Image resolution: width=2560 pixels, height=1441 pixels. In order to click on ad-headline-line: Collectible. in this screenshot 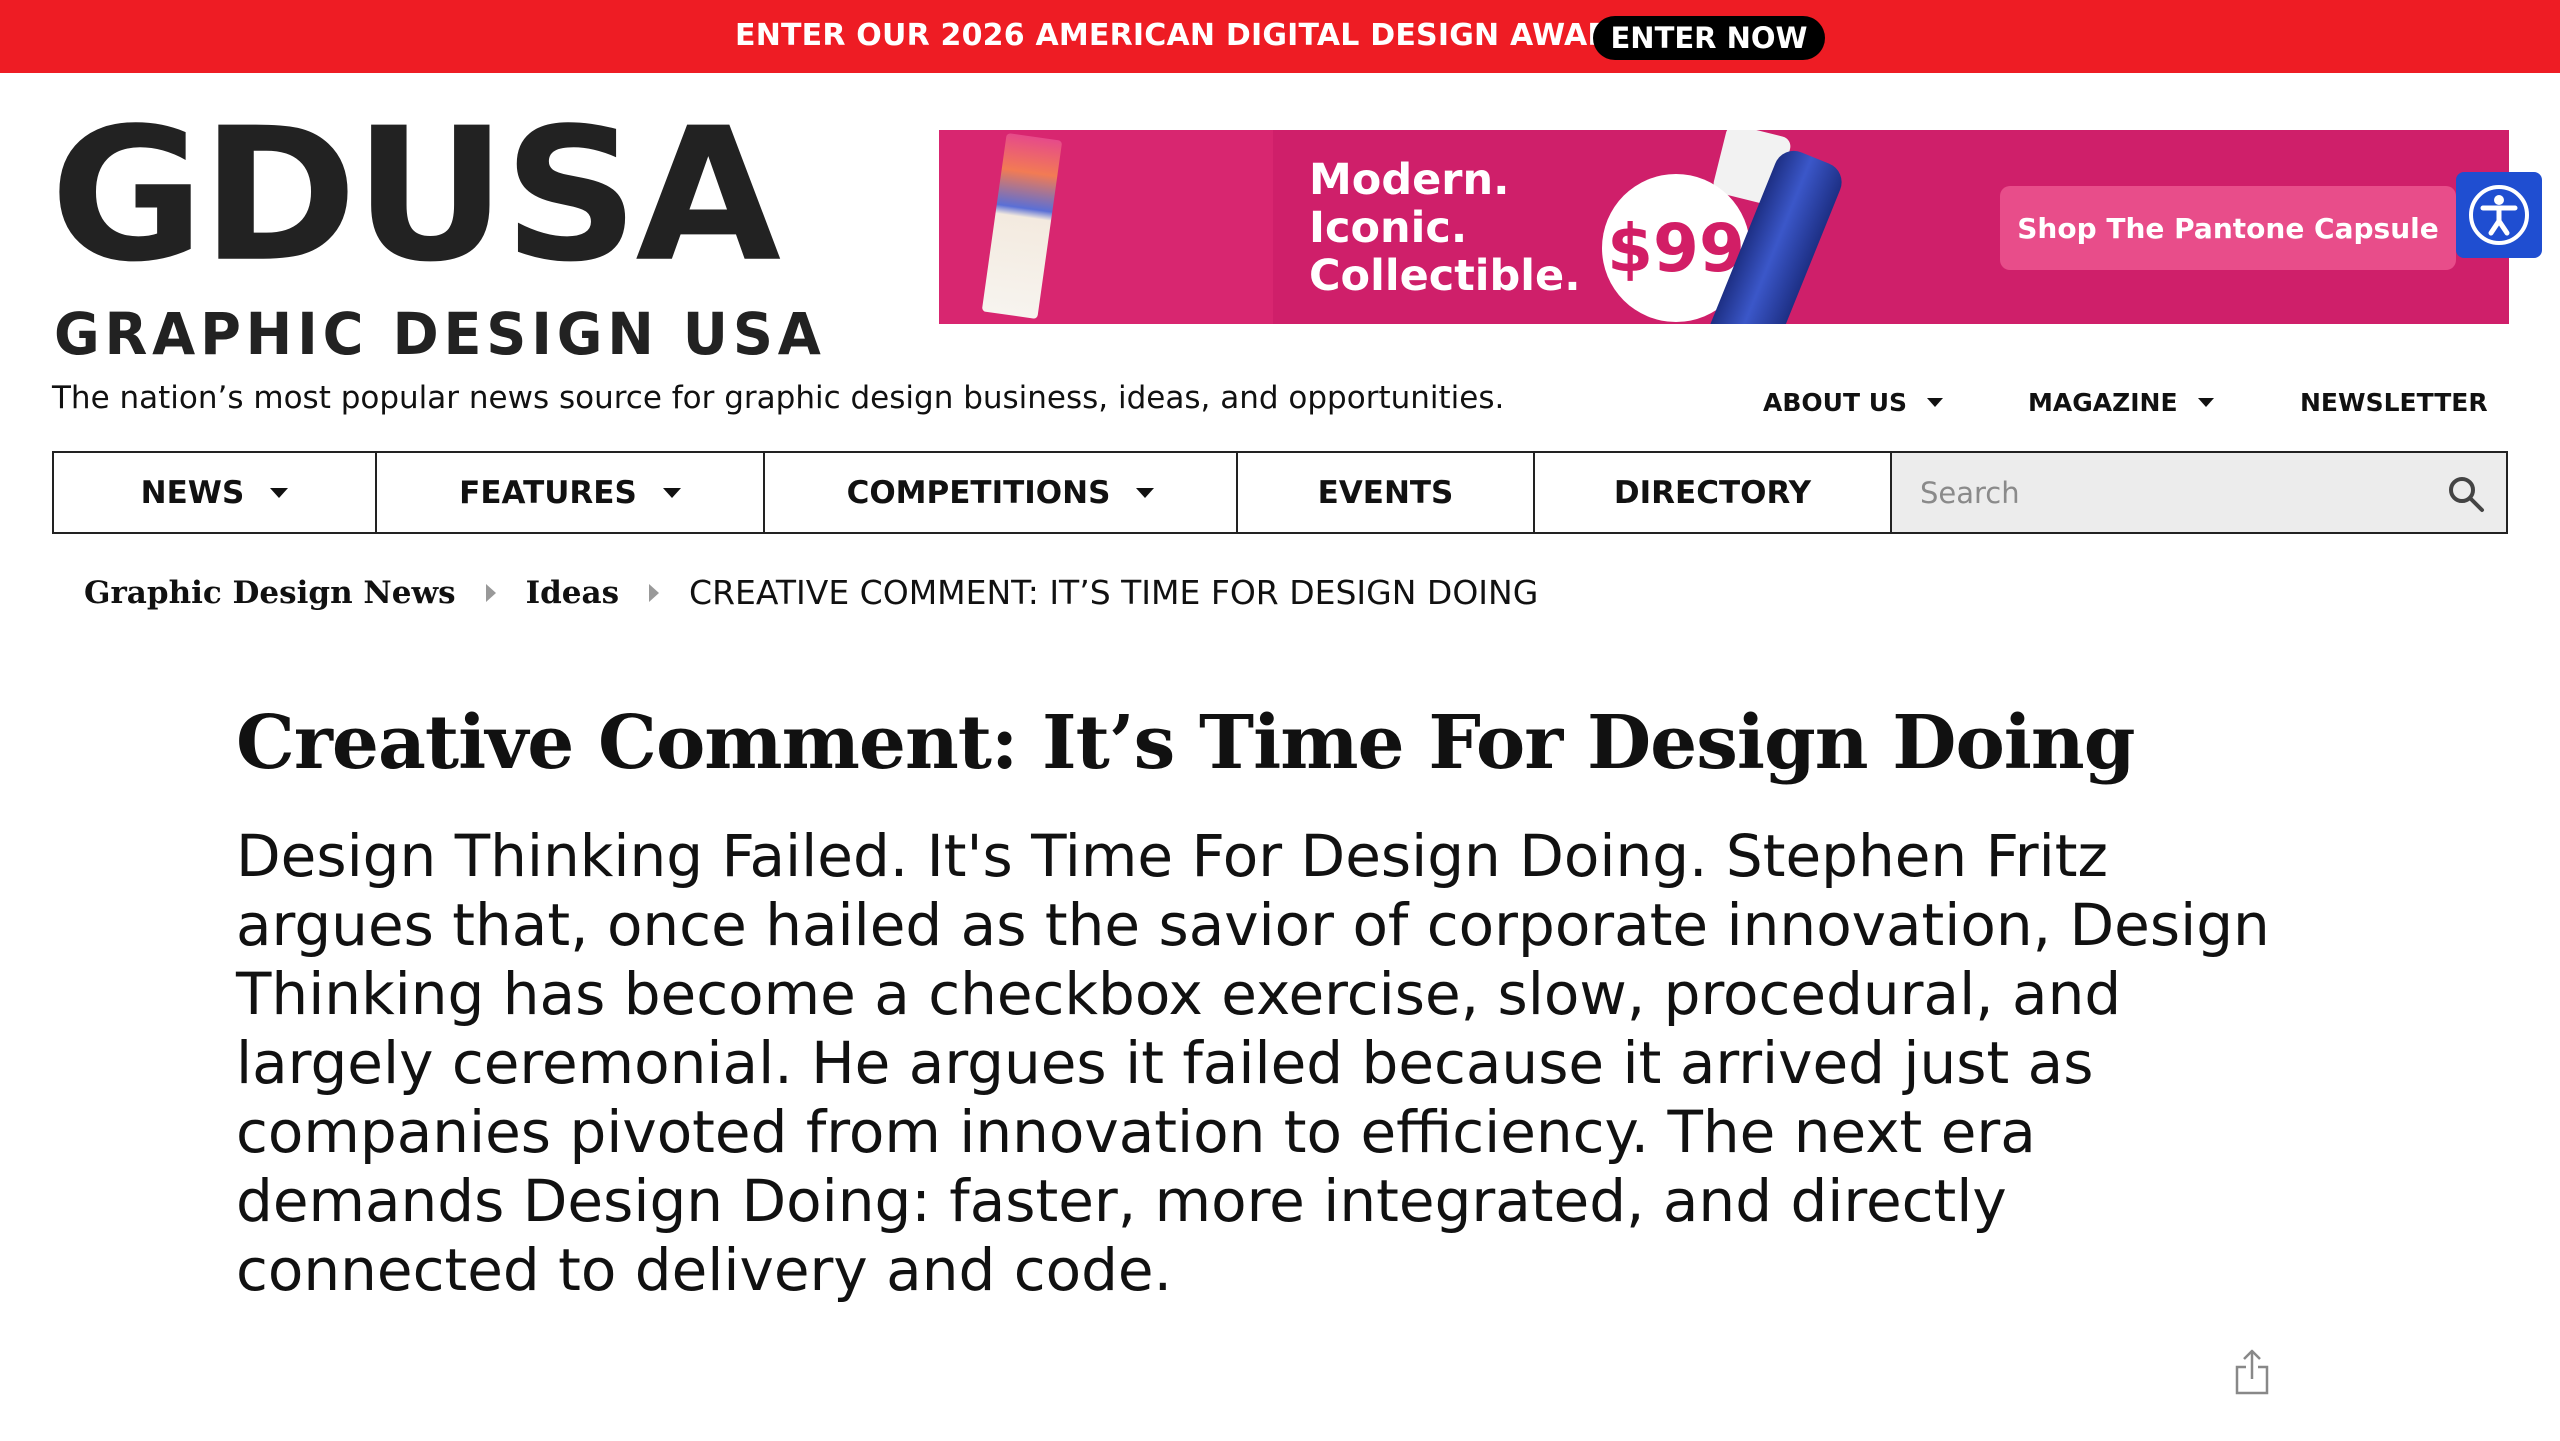, I will do `click(1445, 276)`.